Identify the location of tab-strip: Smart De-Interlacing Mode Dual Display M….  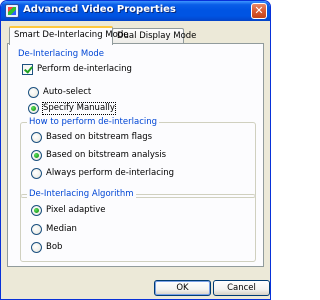
(136, 35).